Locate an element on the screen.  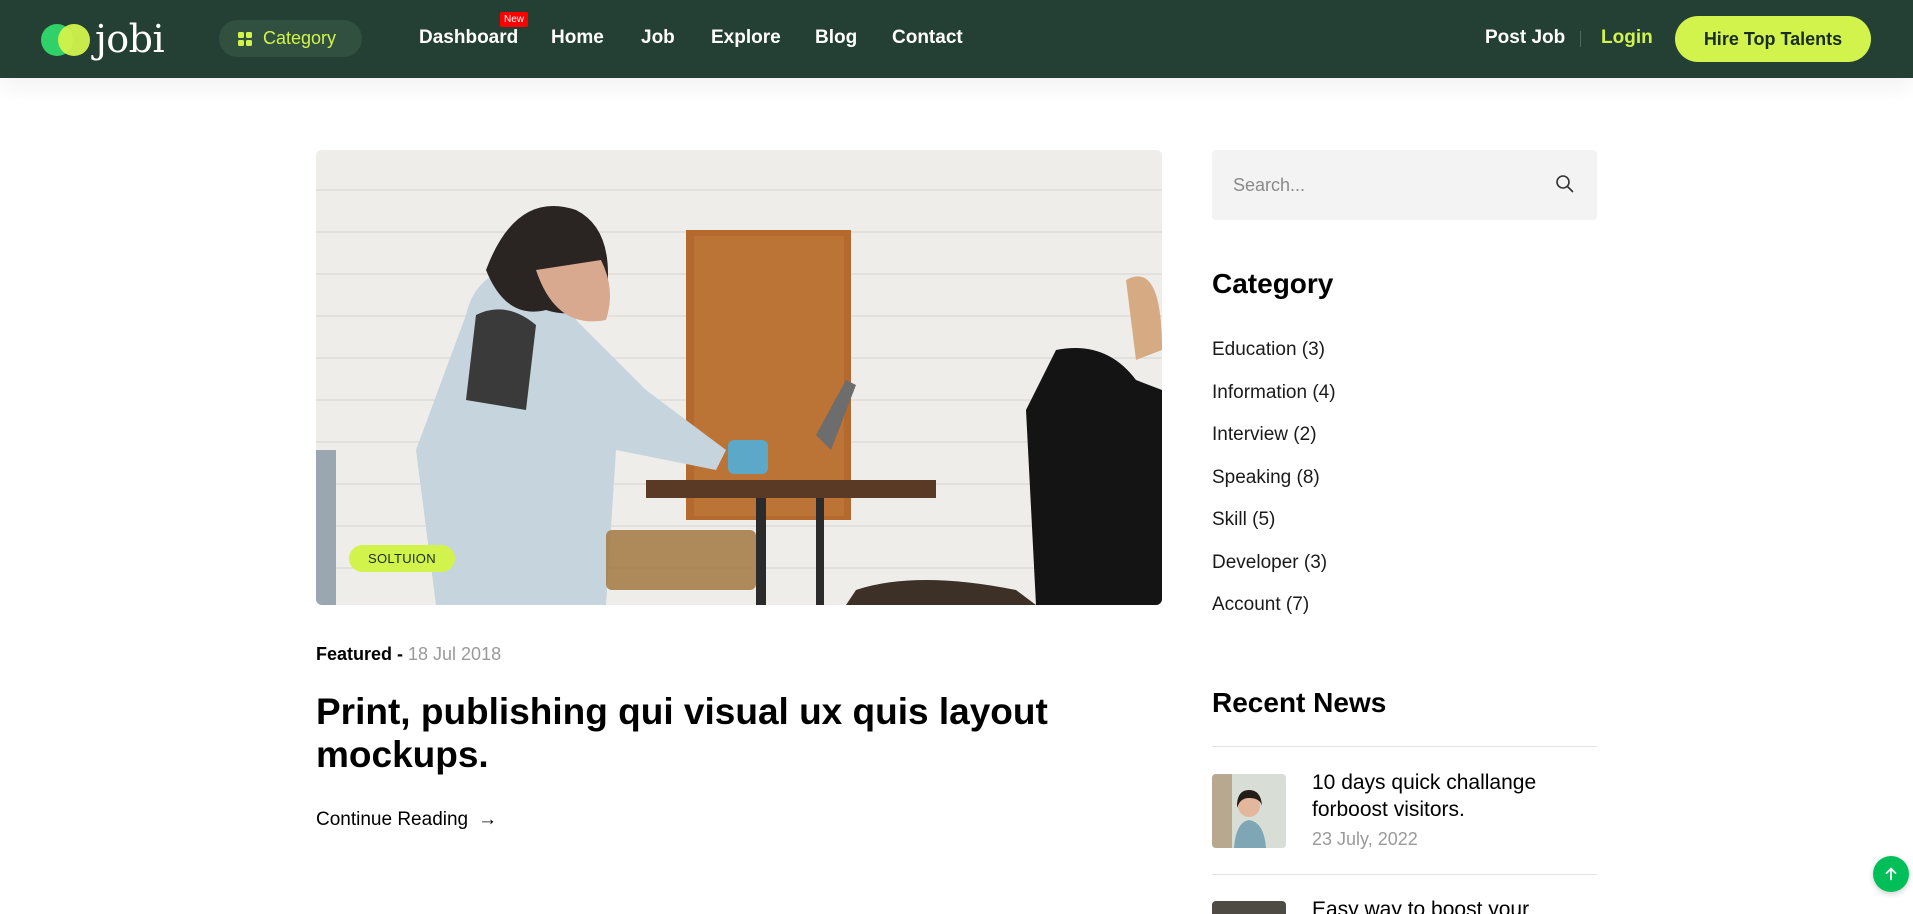
category-item-account: Account (7) is located at coordinates (1274, 614).